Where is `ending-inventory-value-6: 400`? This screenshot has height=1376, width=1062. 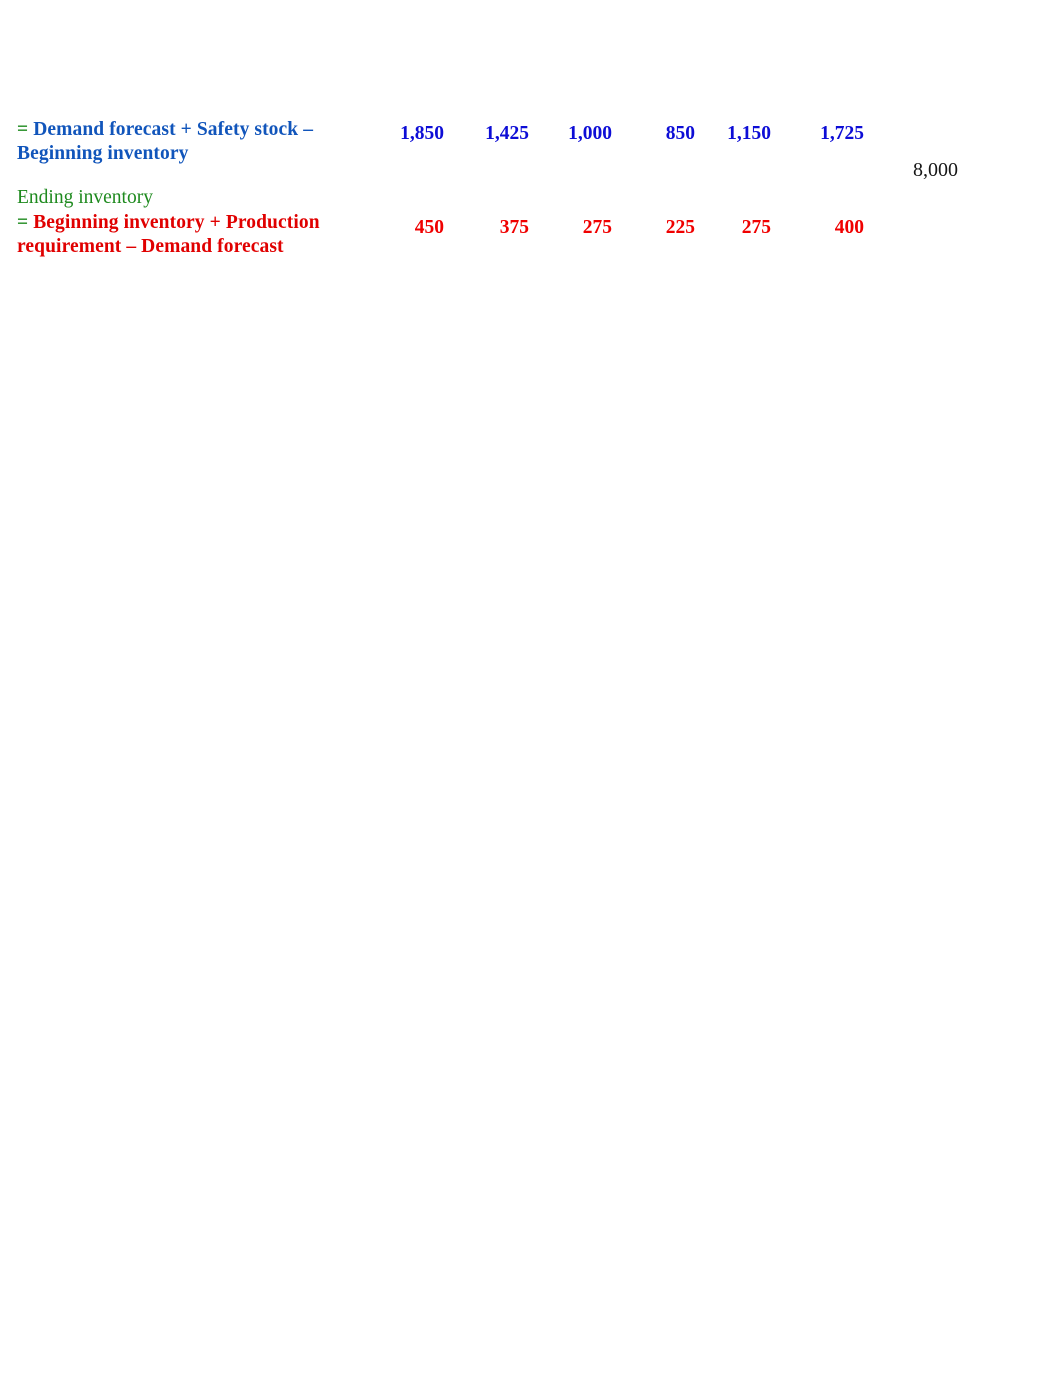
ending-inventory-value-6: 400 is located at coordinates (849, 227).